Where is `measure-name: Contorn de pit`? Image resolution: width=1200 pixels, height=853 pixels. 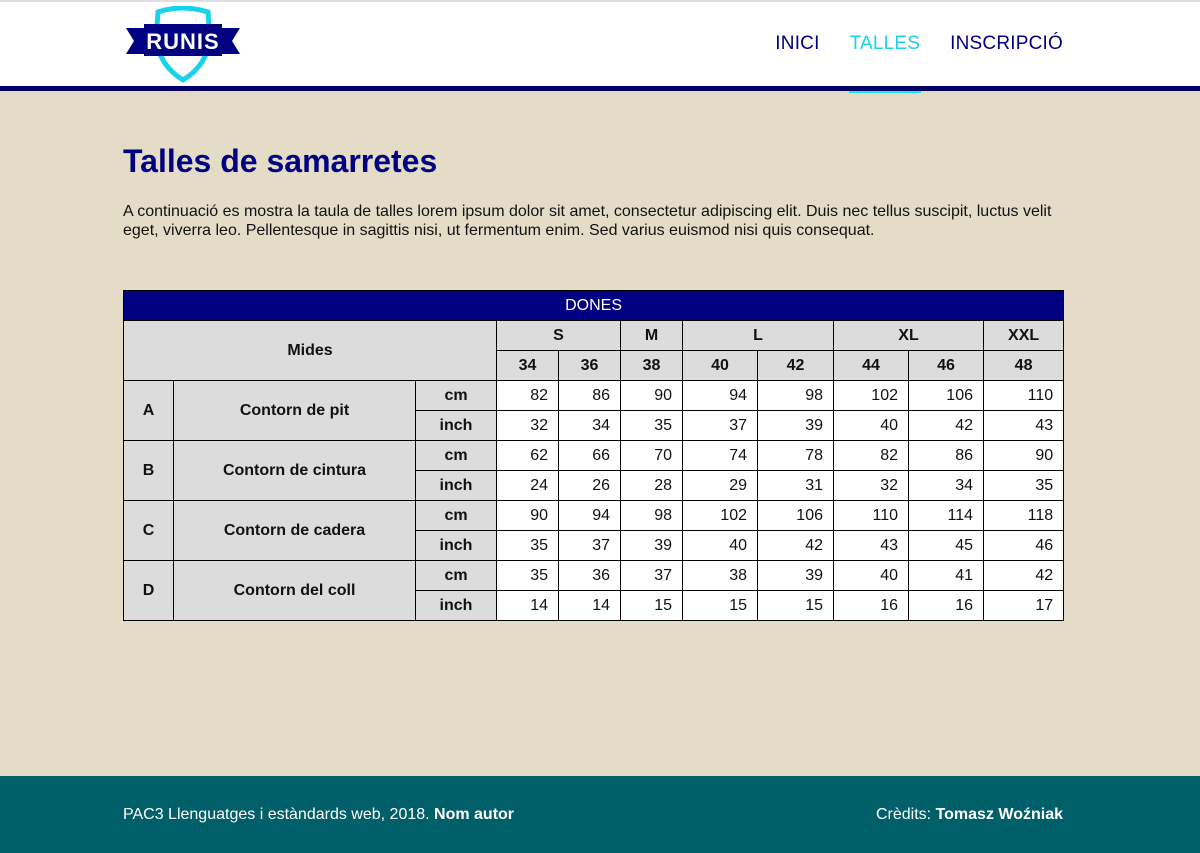 measure-name: Contorn de pit is located at coordinates (294, 410).